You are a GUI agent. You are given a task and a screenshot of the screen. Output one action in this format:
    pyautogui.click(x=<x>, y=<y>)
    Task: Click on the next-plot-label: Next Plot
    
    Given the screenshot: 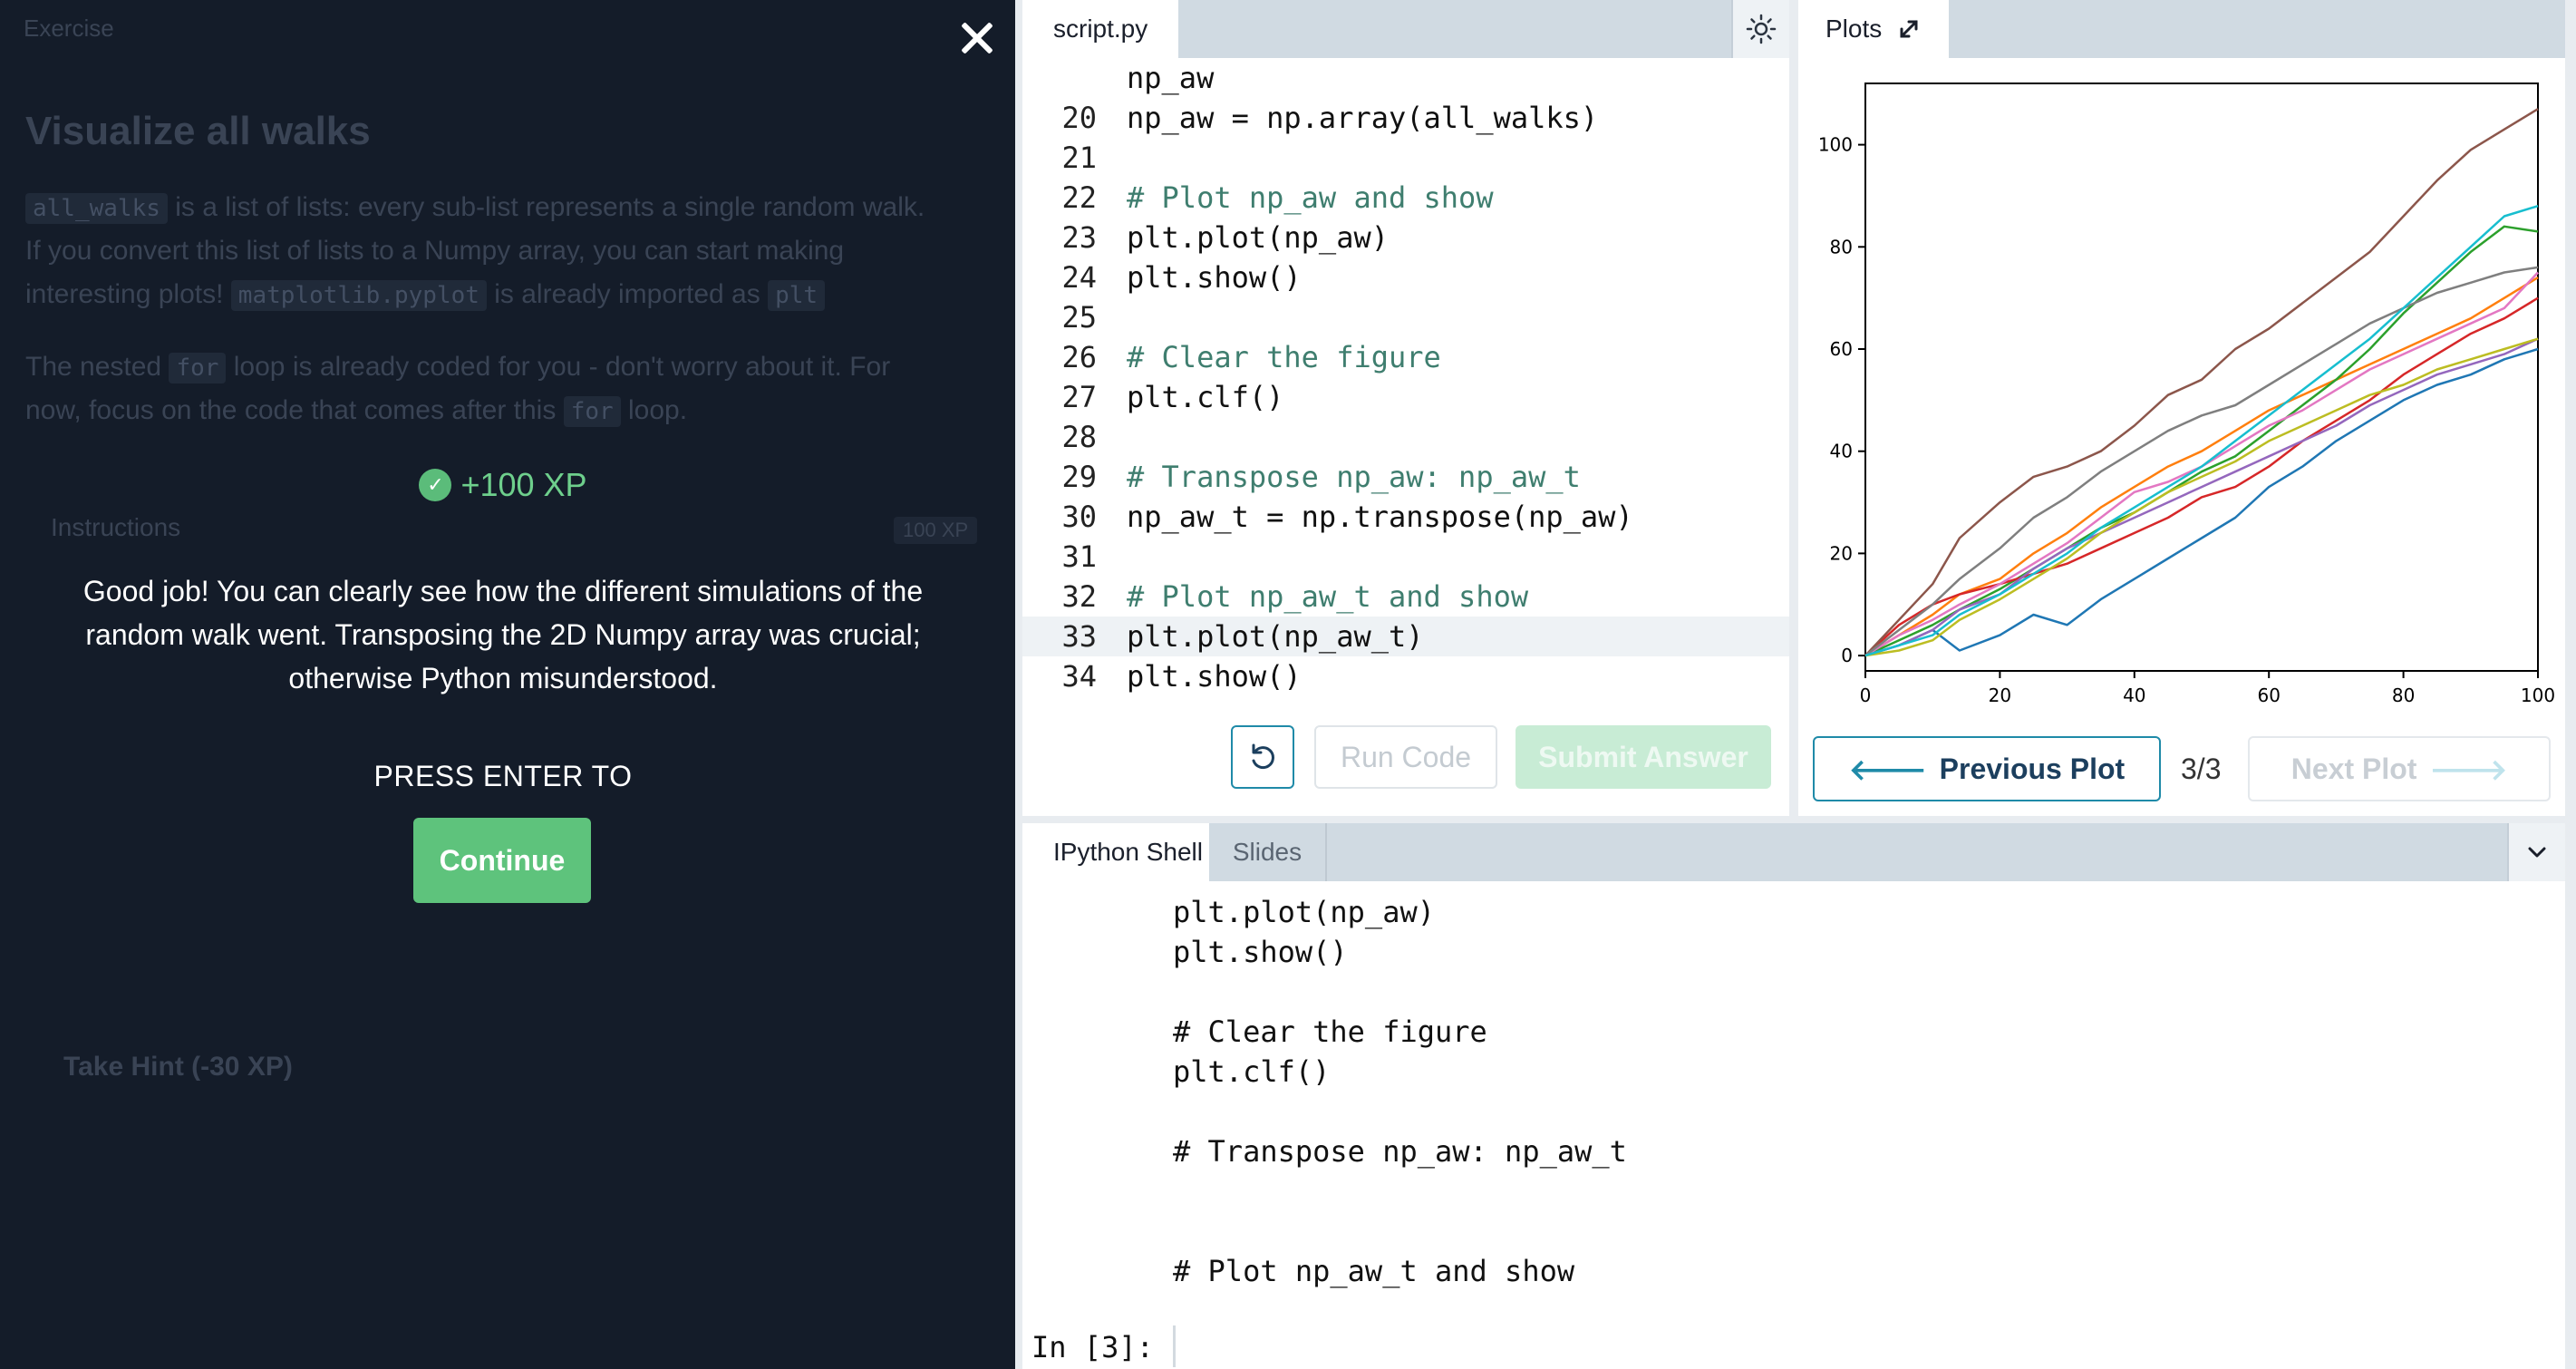 What is the action you would take?
    pyautogui.click(x=2353, y=768)
    